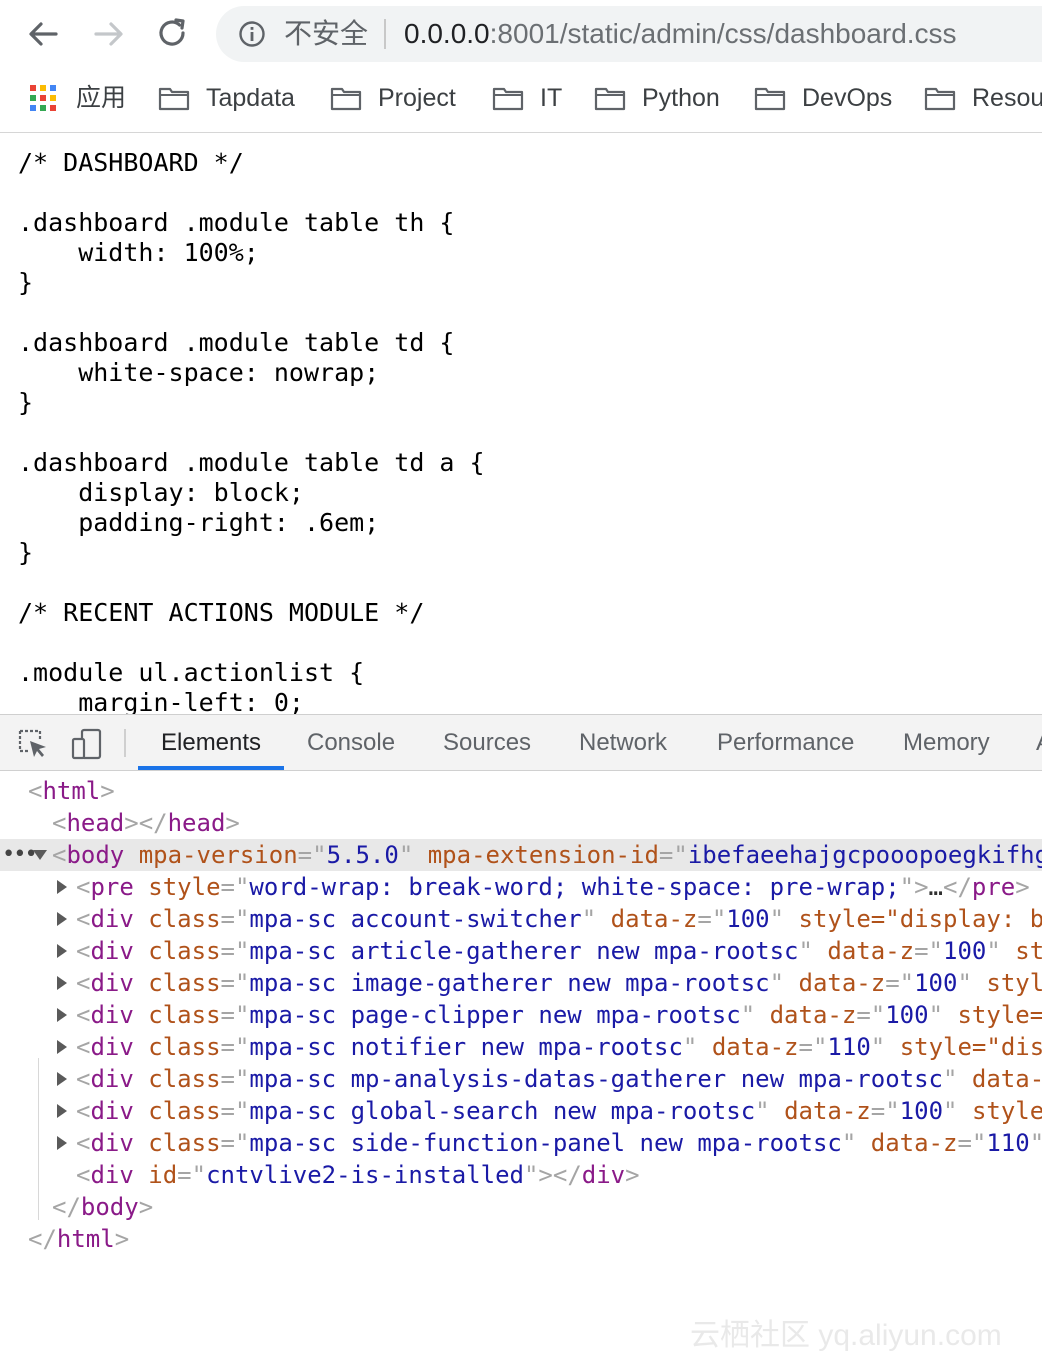 This screenshot has height=1357, width=1042. I want to click on tree-indent-guide, so click(38, 1139).